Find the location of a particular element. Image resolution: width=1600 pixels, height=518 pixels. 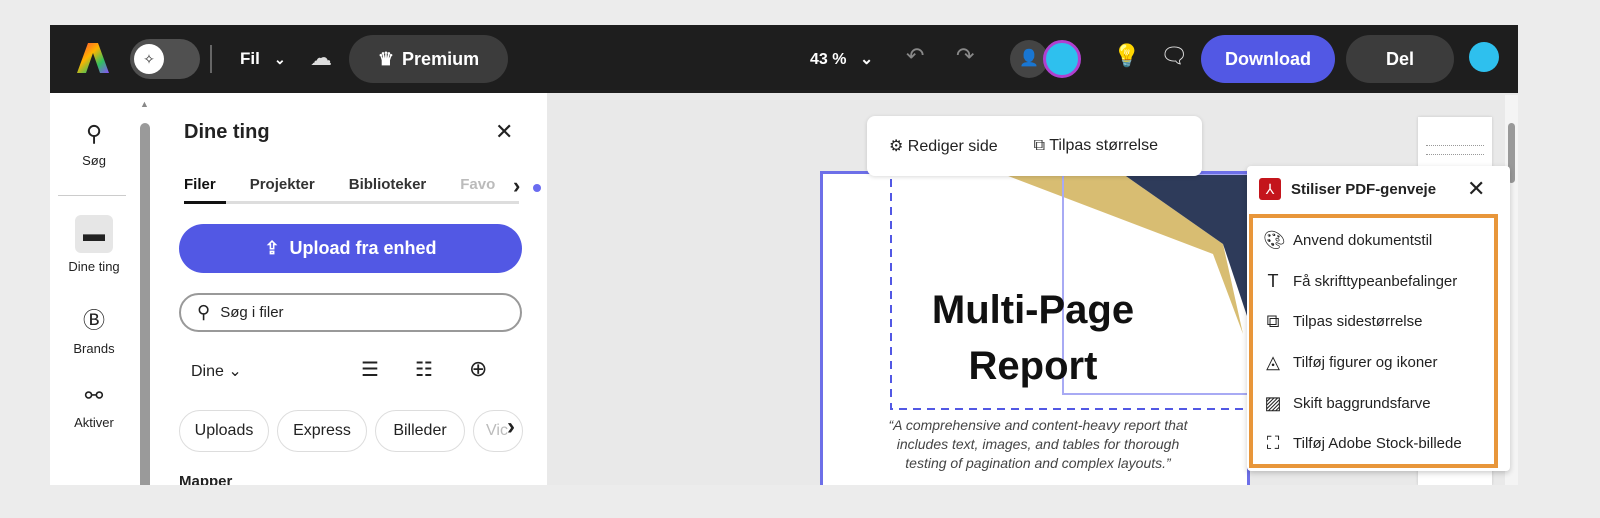

zoom-select: 43 % ⌄ is located at coordinates (841, 59).